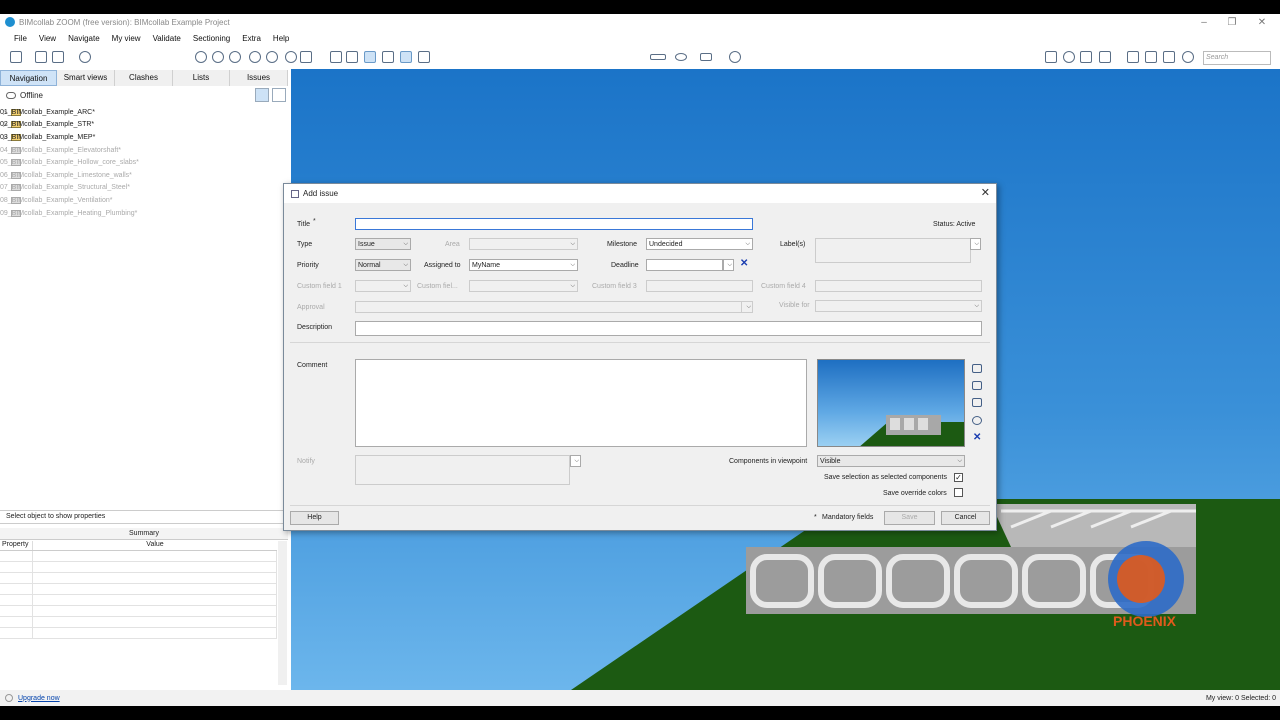 The height and width of the screenshot is (720, 1280). What do you see at coordinates (985, 192) in the screenshot?
I see `dialog-close-icon: ✕` at bounding box center [985, 192].